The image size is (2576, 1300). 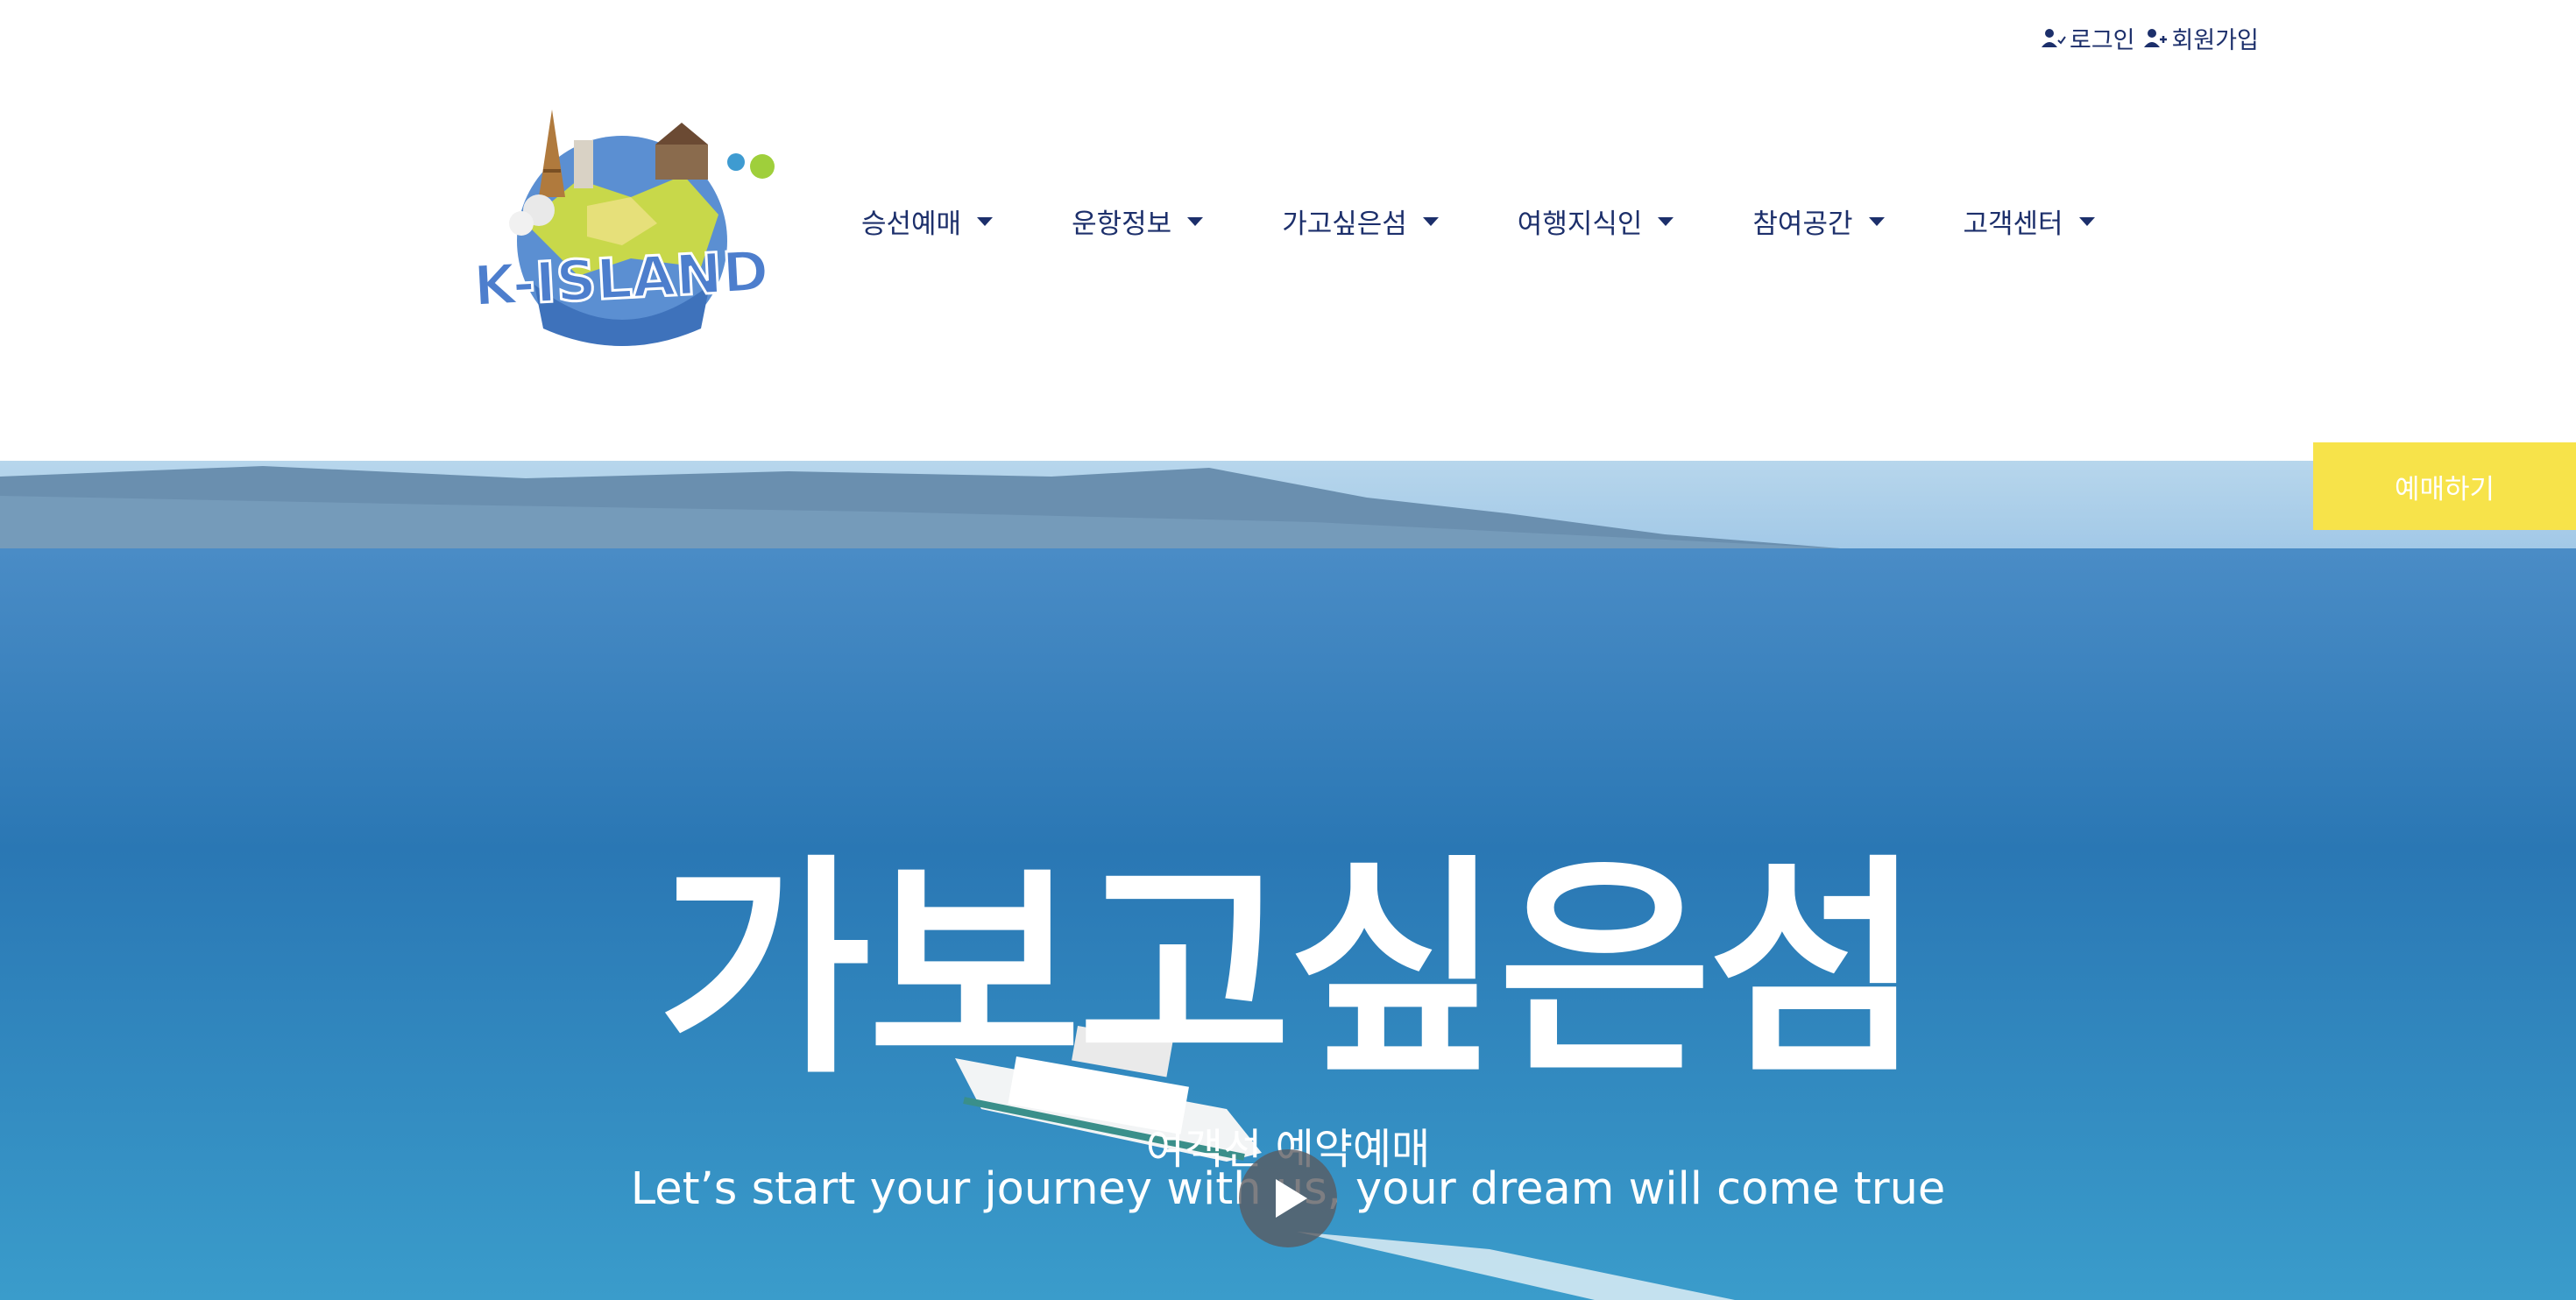 I want to click on nav-item-label: 고객센터, so click(x=2013, y=224).